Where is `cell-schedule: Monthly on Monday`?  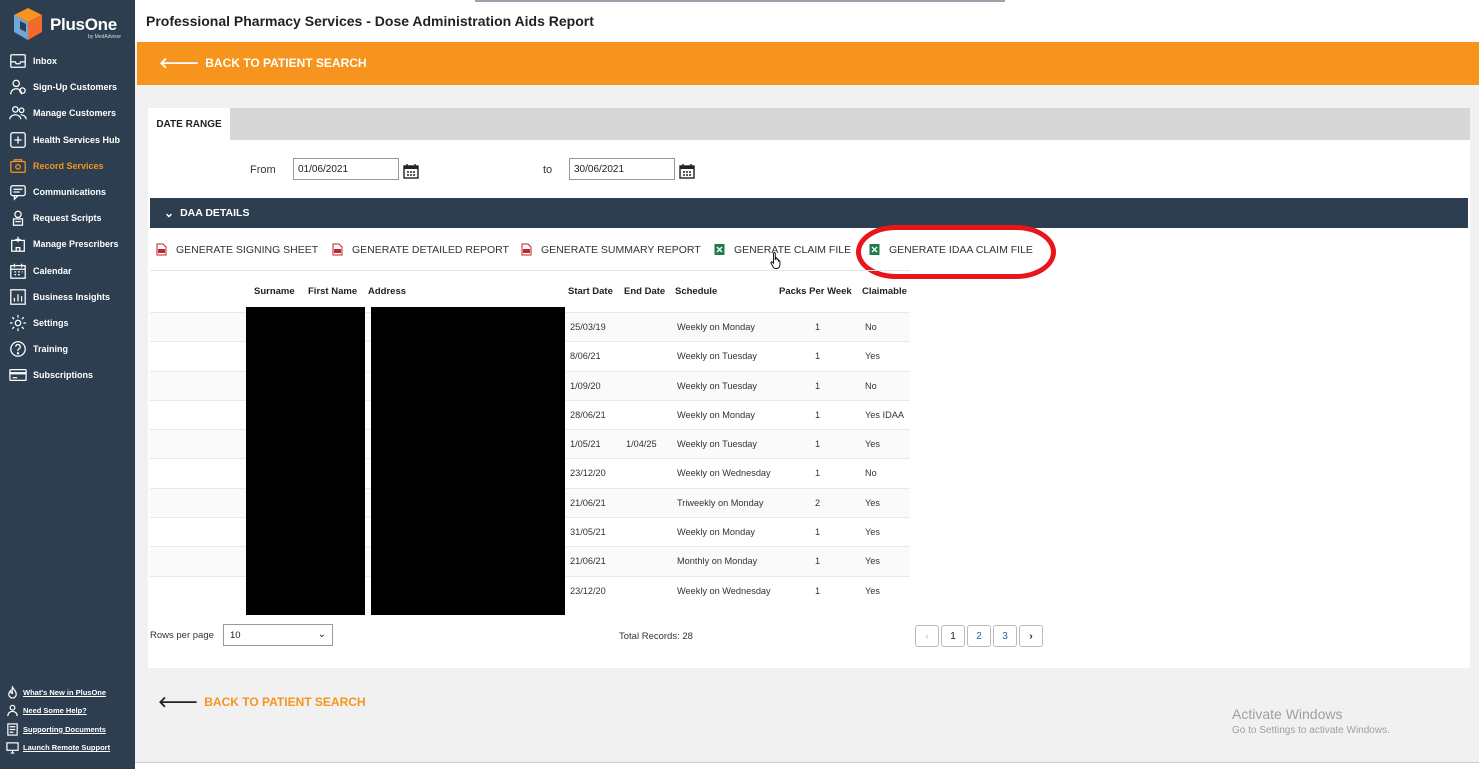
cell-schedule: Monthly on Monday is located at coordinates (717, 561).